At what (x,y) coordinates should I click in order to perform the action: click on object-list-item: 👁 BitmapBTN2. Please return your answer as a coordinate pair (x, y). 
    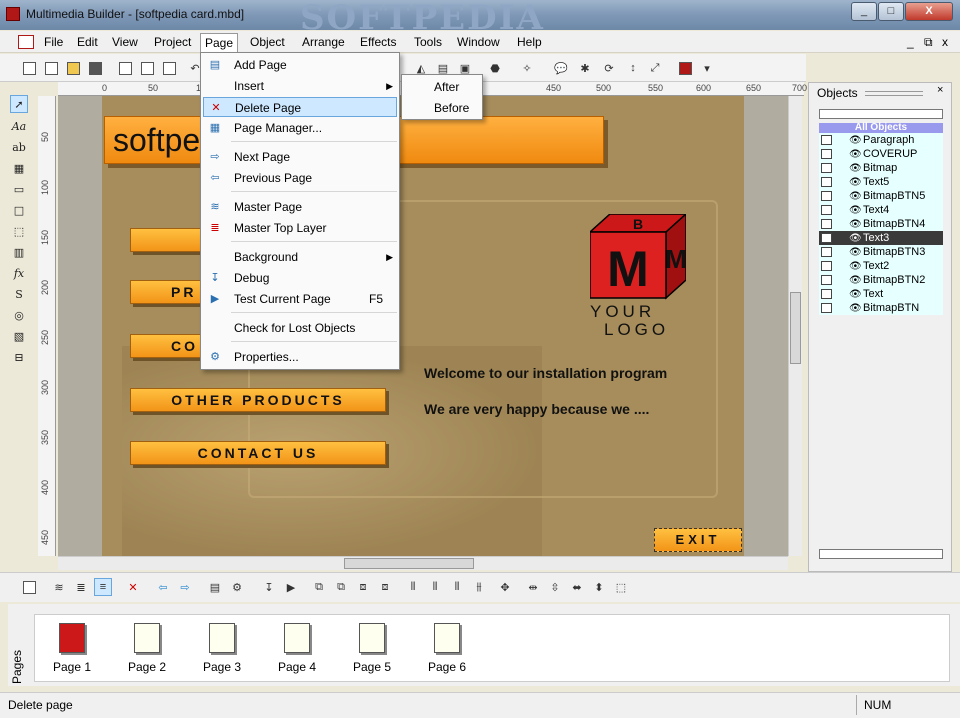
    Looking at the image, I should click on (881, 280).